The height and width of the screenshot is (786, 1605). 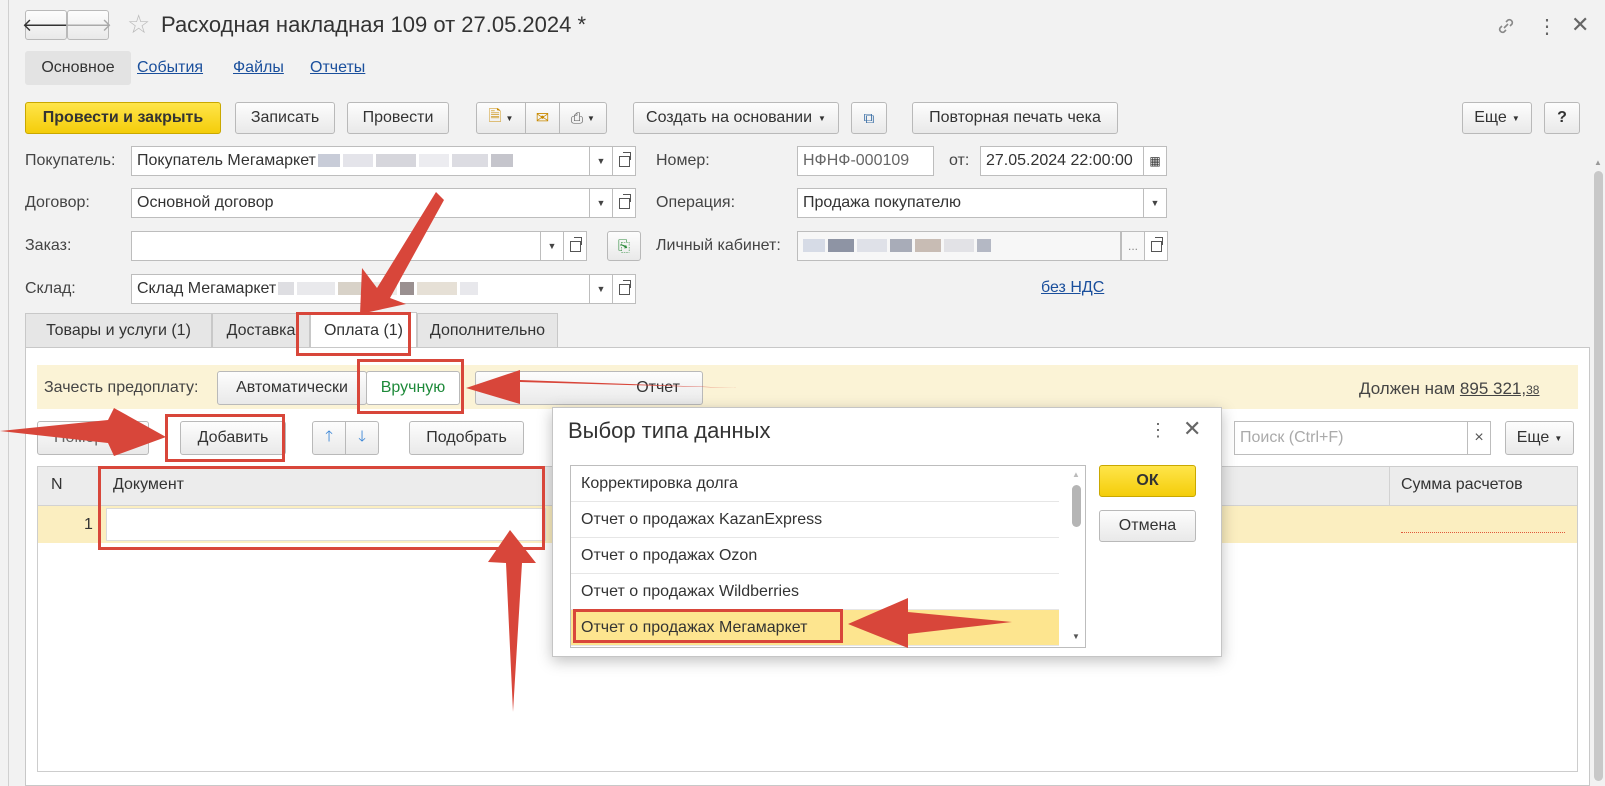 I want to click on arrow-to-payment-tab, so click(x=402, y=253).